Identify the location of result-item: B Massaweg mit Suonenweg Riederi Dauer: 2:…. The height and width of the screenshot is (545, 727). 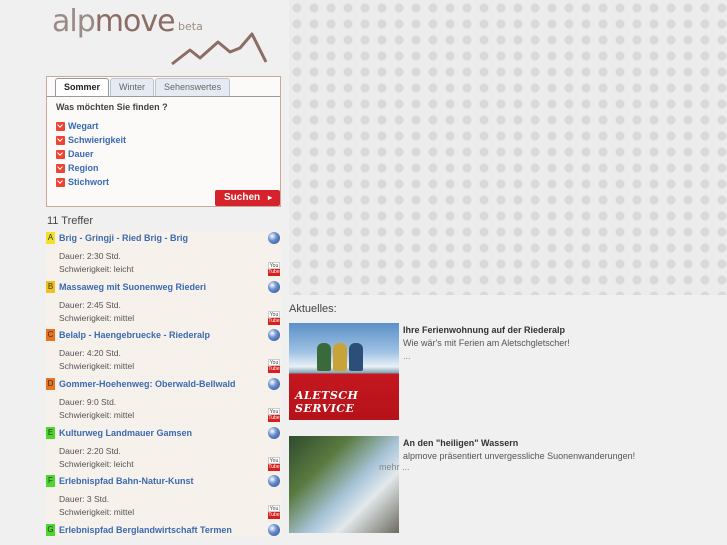
(164, 304).